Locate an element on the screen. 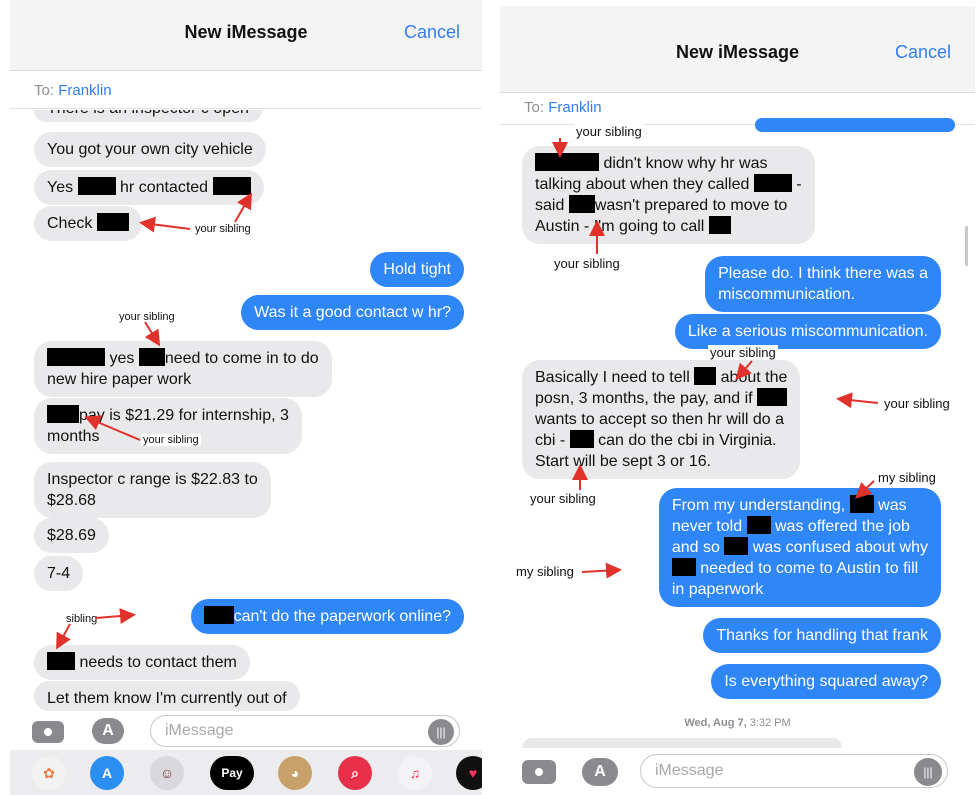 The width and height of the screenshot is (977, 795). message-bubble-outgoing: Hold tight is located at coordinates (417, 269).